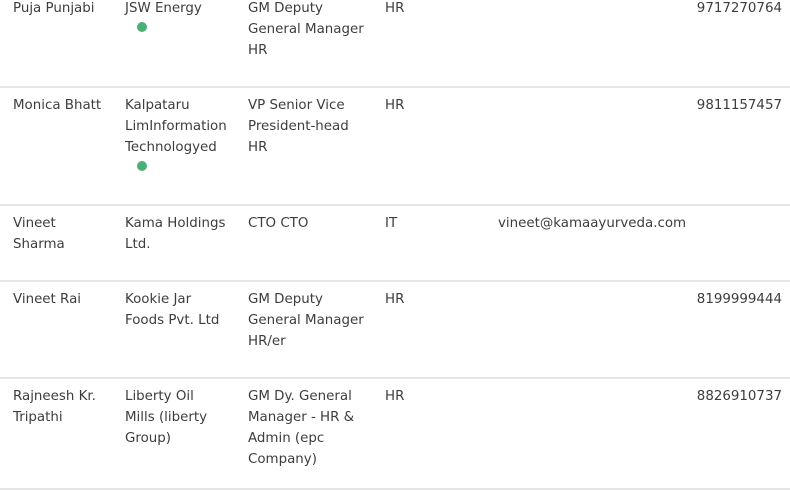  I want to click on company-name-line: LimInformation, so click(176, 126).